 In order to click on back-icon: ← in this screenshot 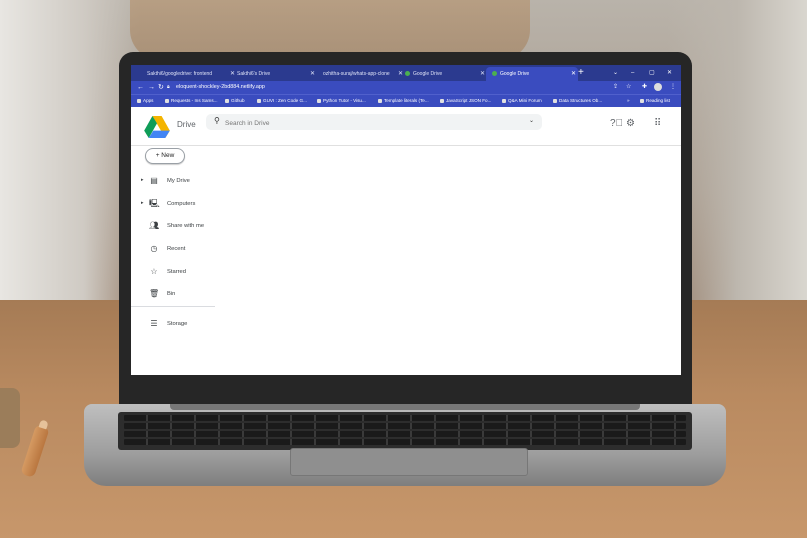, I will do `click(140, 87)`.